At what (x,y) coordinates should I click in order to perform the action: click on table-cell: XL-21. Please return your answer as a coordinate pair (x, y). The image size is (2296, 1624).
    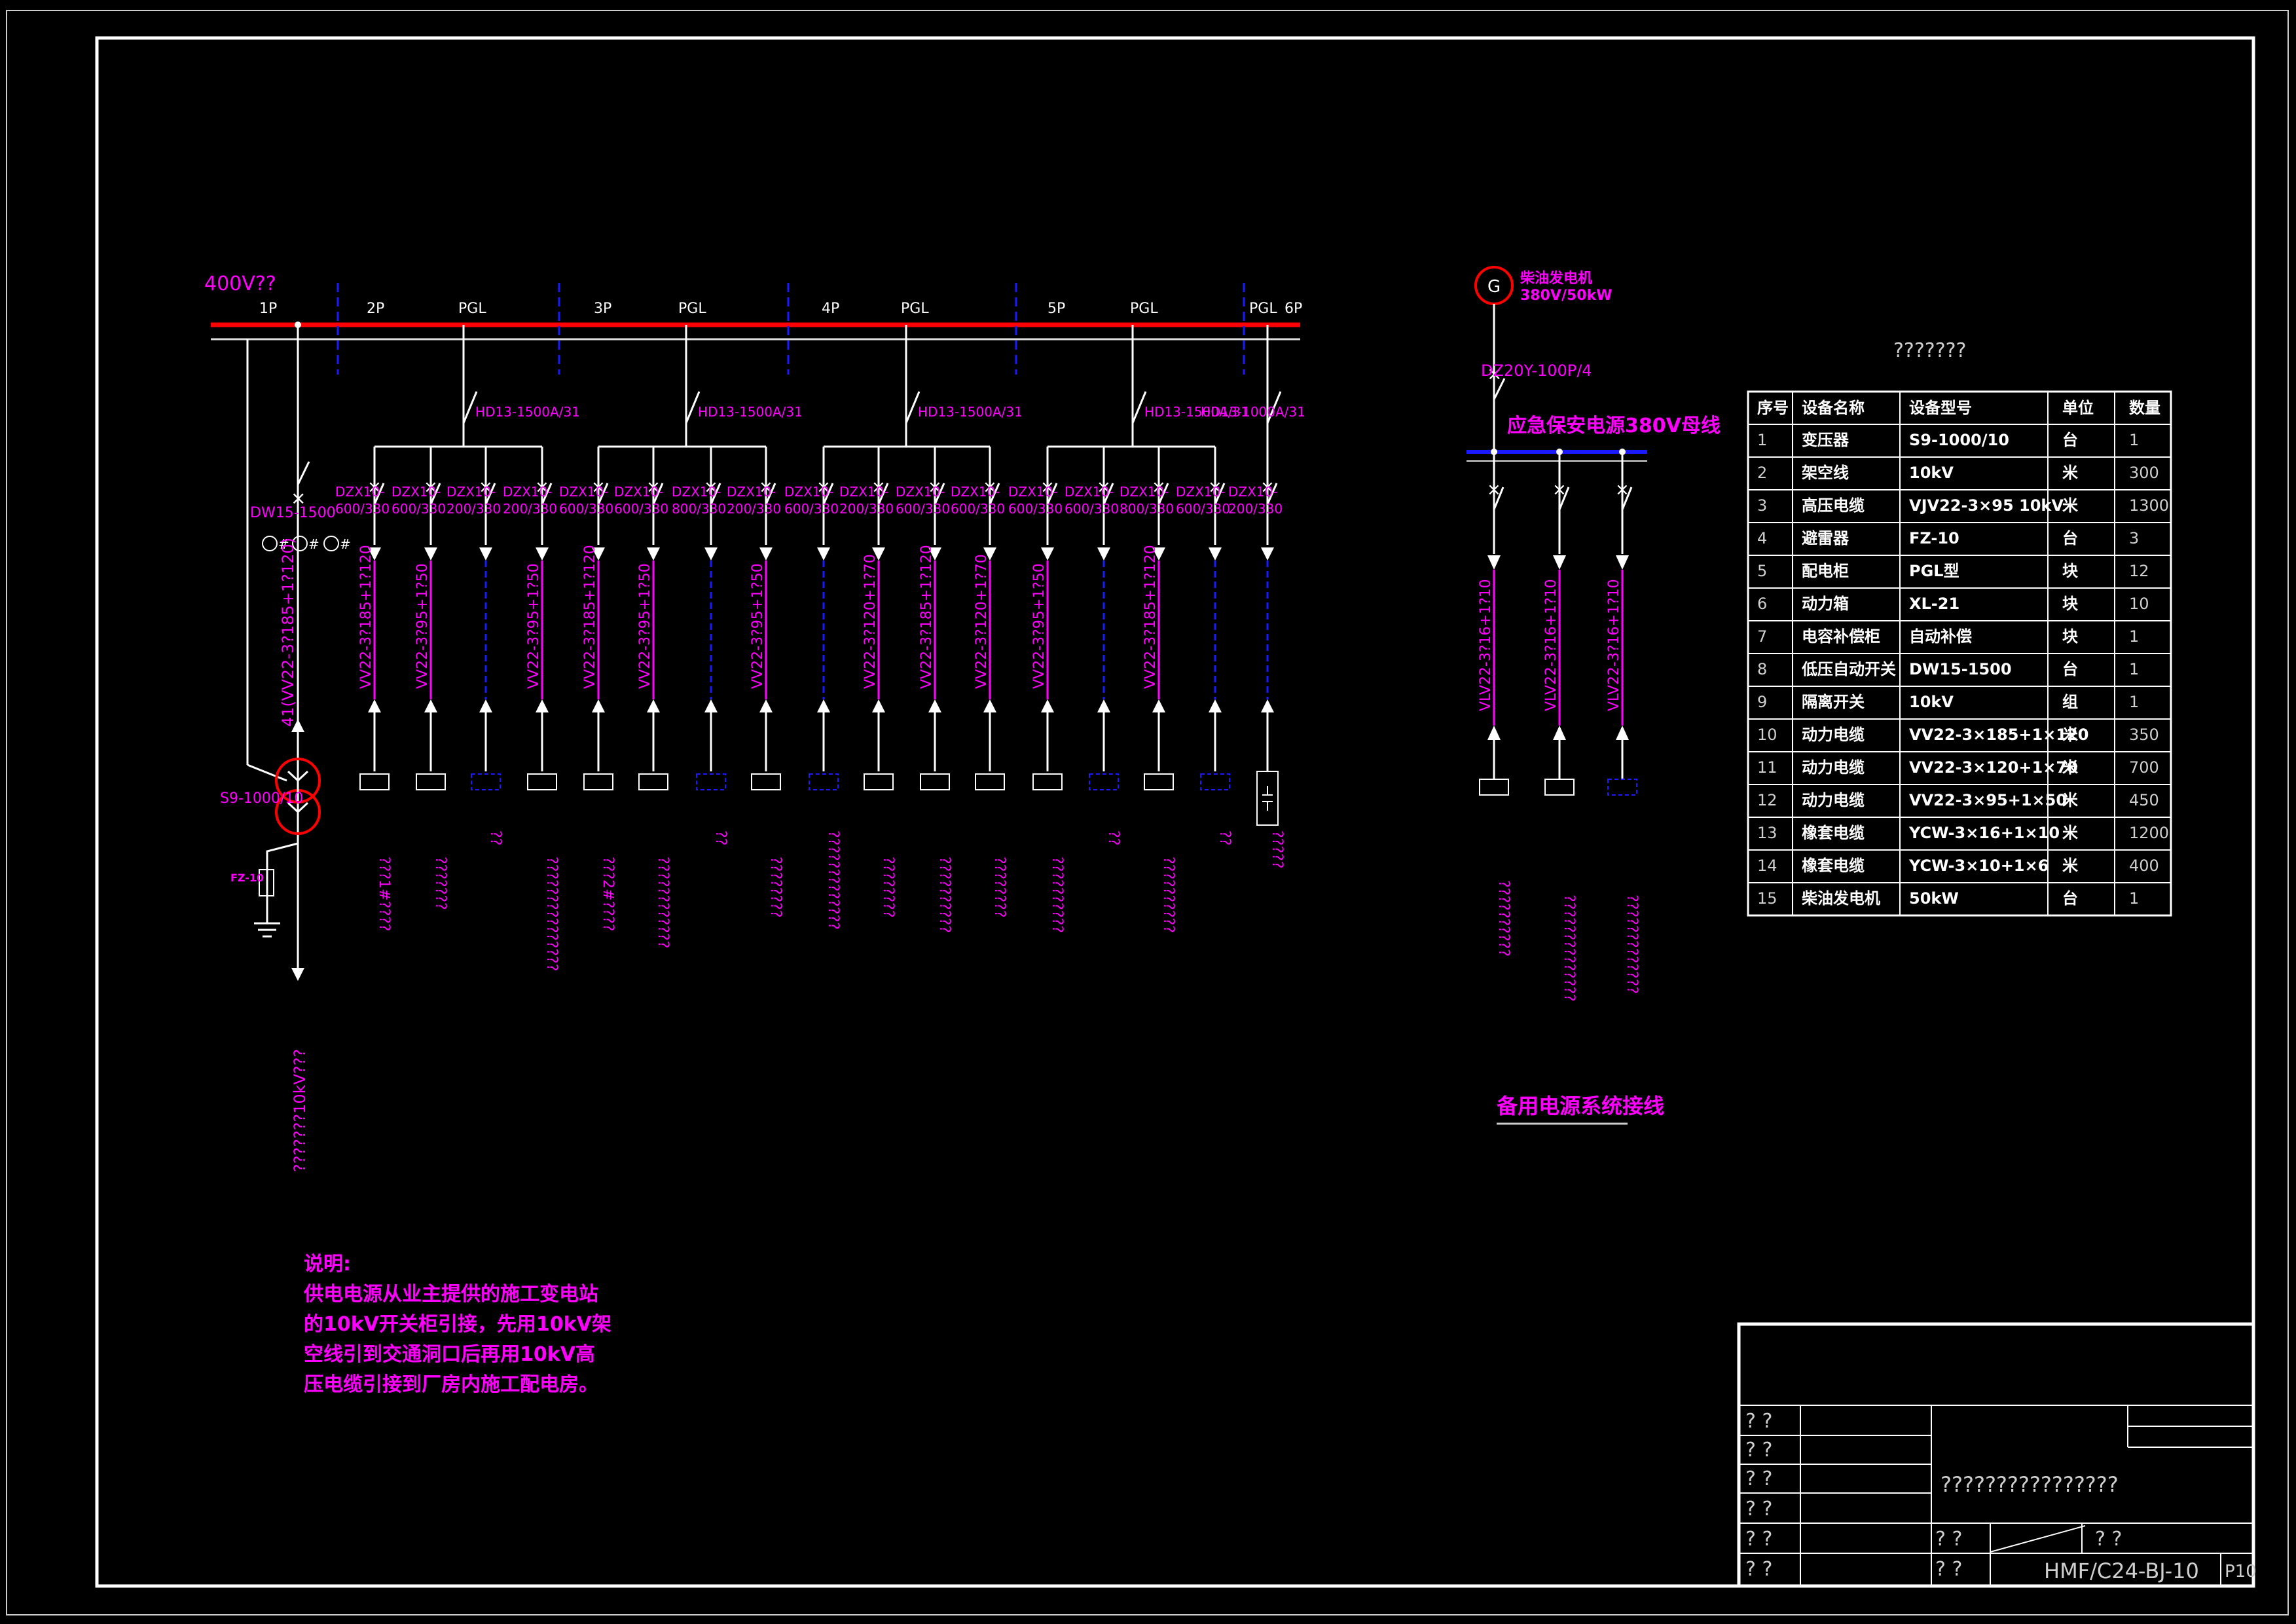
    Looking at the image, I should click on (1934, 604).